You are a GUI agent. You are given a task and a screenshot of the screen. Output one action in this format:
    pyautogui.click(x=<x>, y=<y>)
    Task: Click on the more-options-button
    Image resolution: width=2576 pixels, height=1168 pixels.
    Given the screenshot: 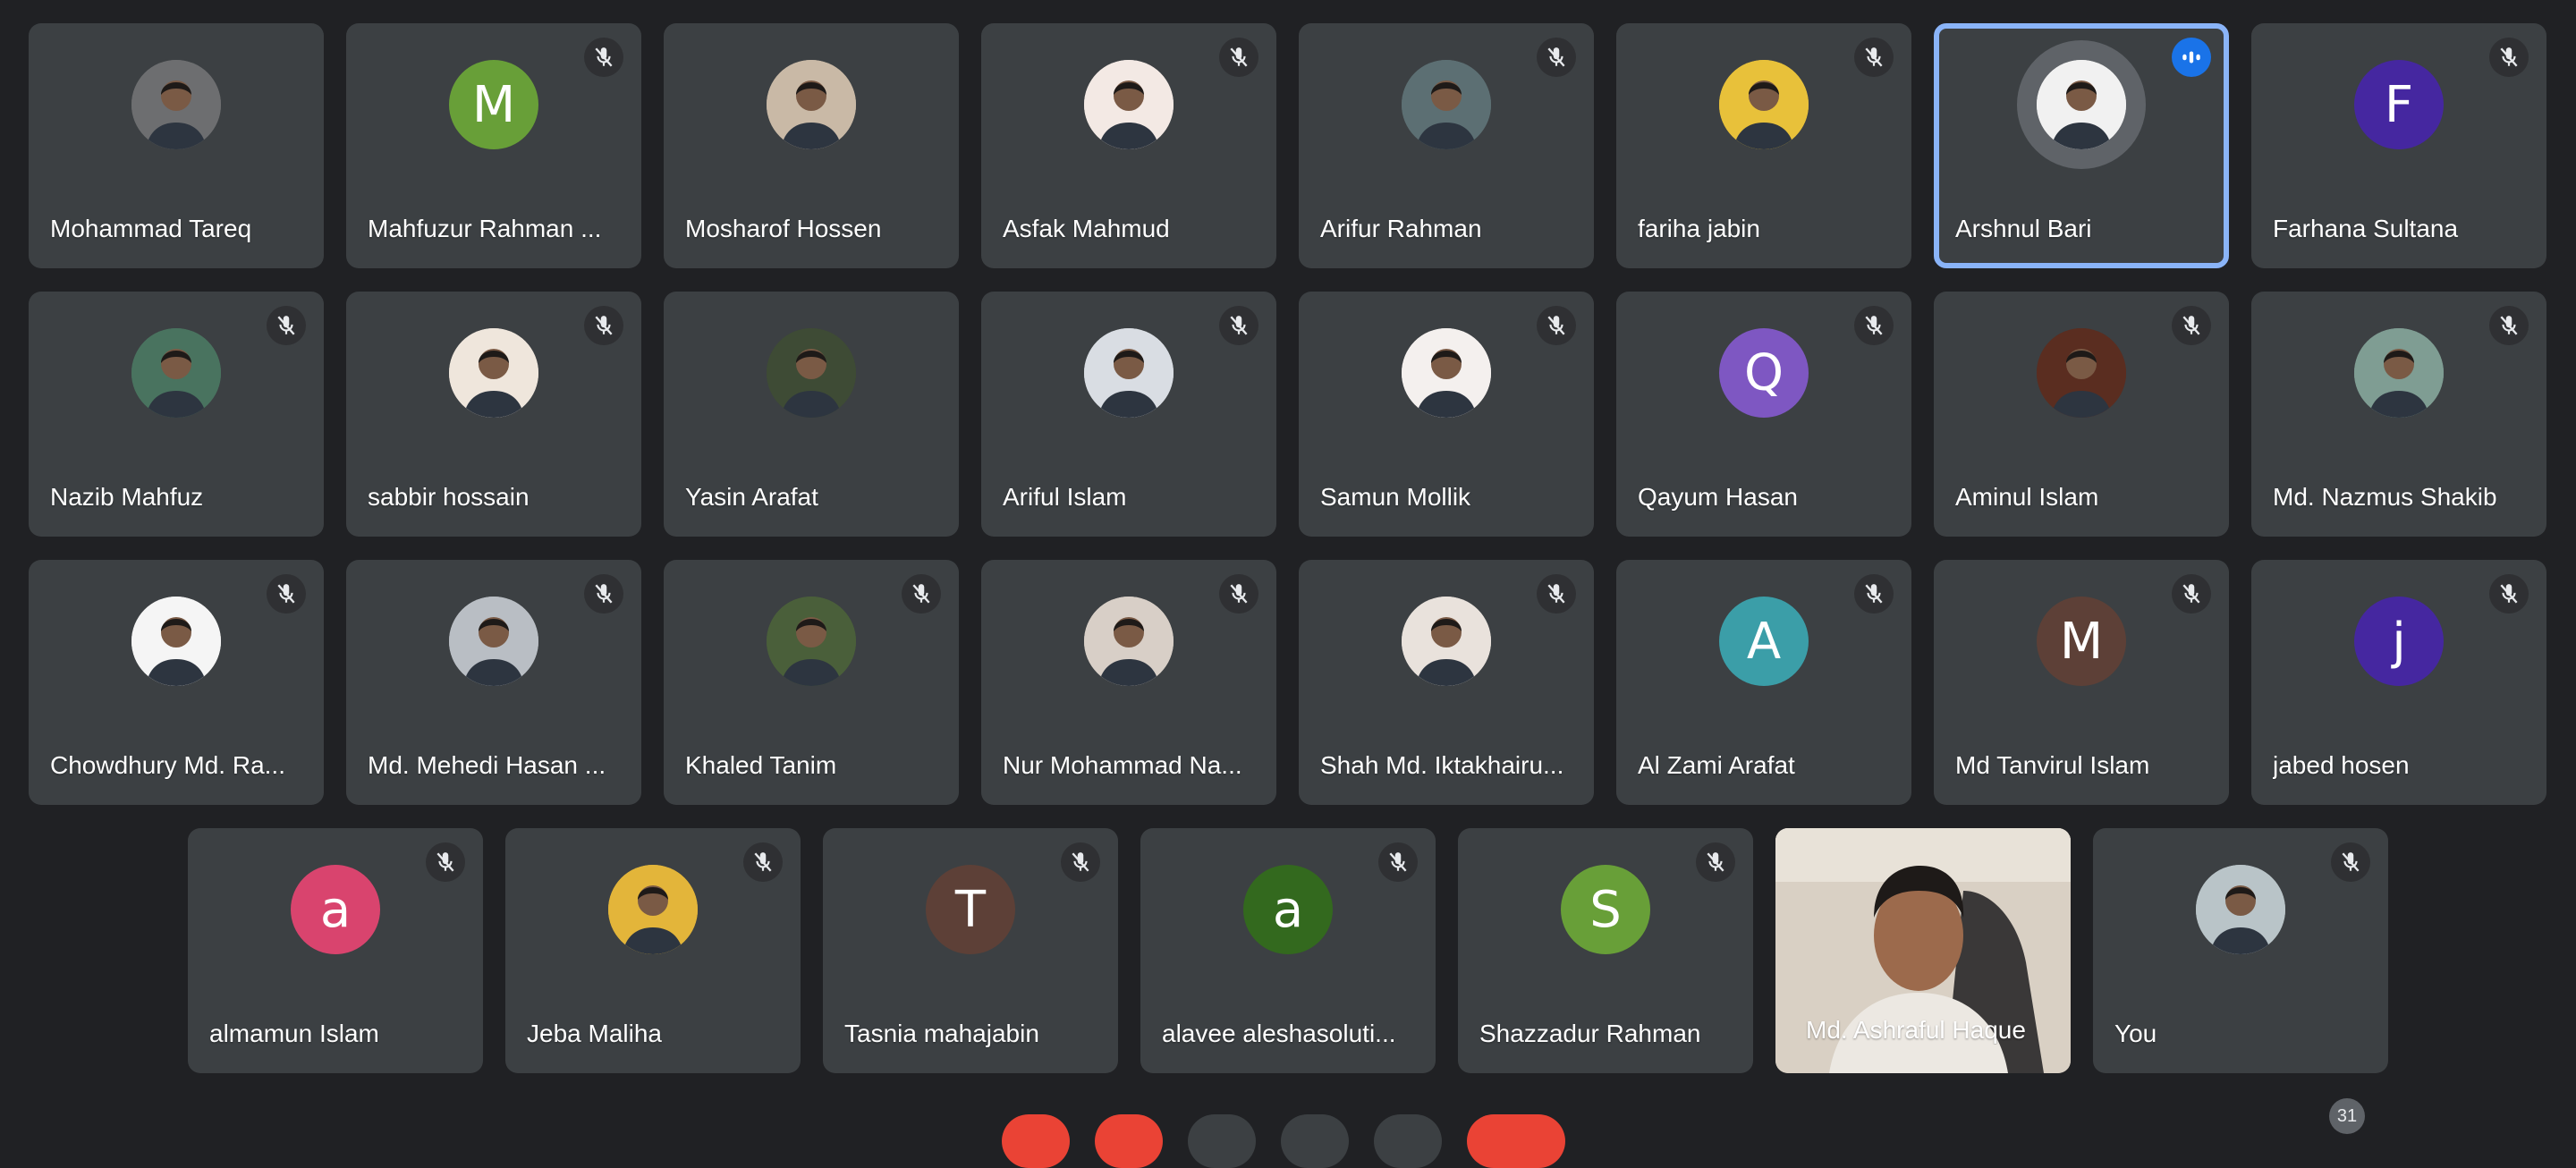 What is the action you would take?
    pyautogui.click(x=1408, y=1141)
    